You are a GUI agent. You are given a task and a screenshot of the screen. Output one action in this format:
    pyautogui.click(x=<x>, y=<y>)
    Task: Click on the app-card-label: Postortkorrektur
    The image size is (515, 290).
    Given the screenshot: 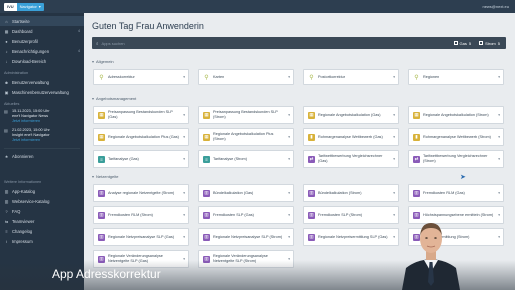 What is the action you would take?
    pyautogui.click(x=332, y=76)
    